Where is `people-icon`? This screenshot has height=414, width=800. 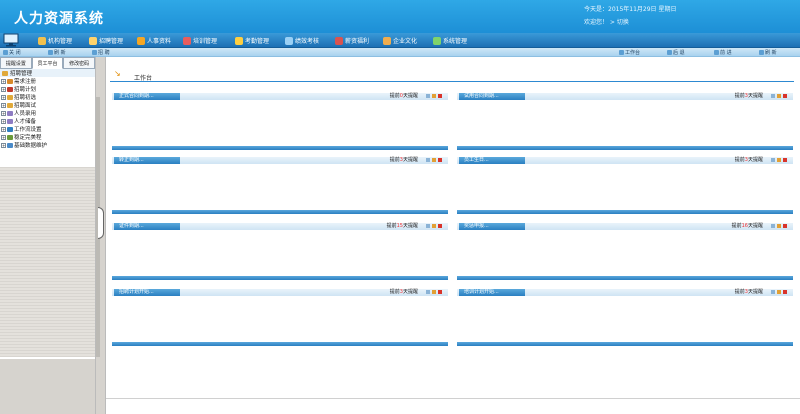 people-icon is located at coordinates (141, 40).